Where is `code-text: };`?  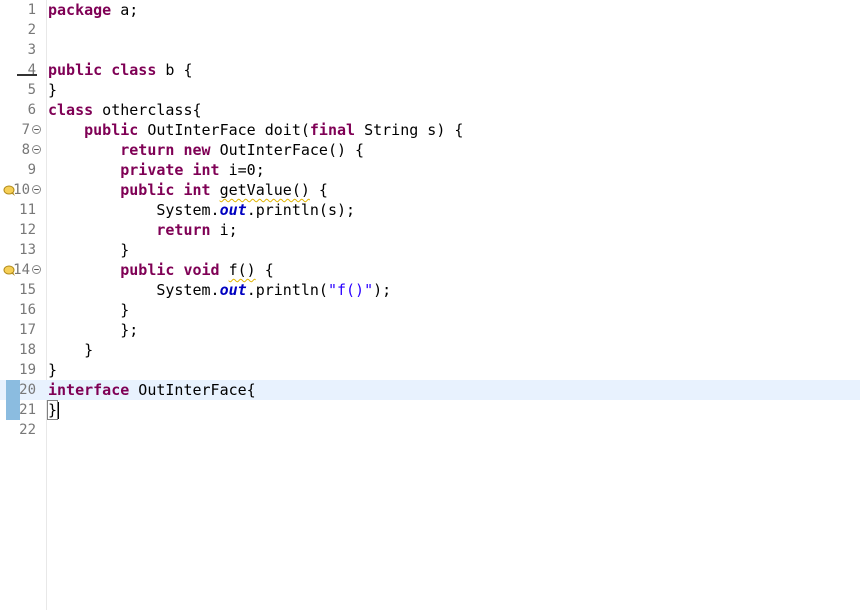 code-text: }; is located at coordinates (93, 330).